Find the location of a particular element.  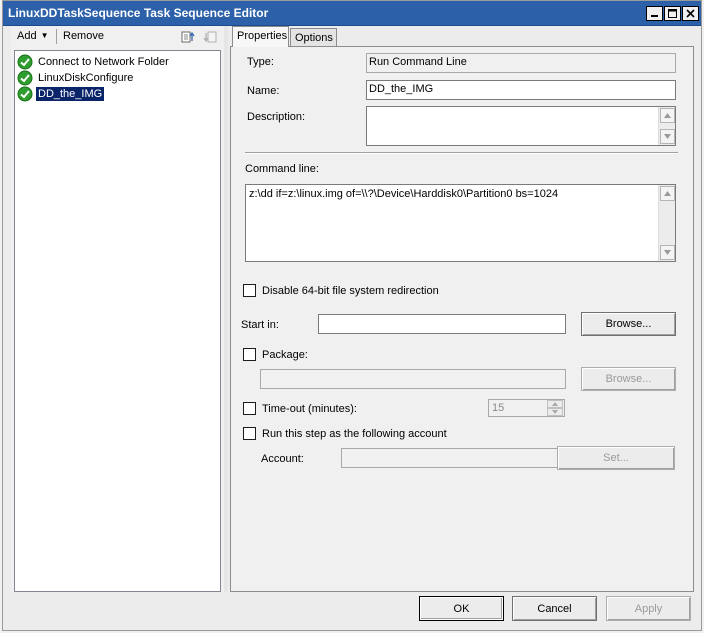

start-in-input is located at coordinates (442, 324).